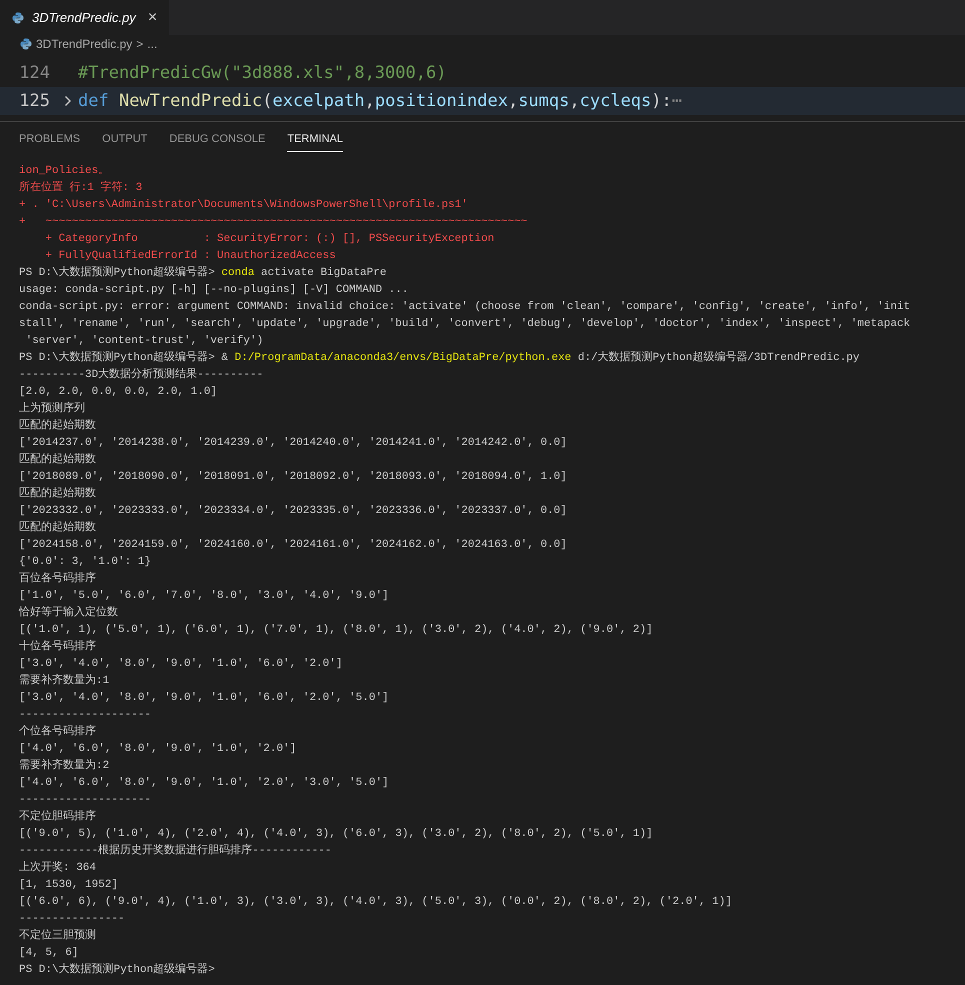  Describe the element at coordinates (57, 817) in the screenshot. I see `terminal-line: 不定位胆码排序` at that location.